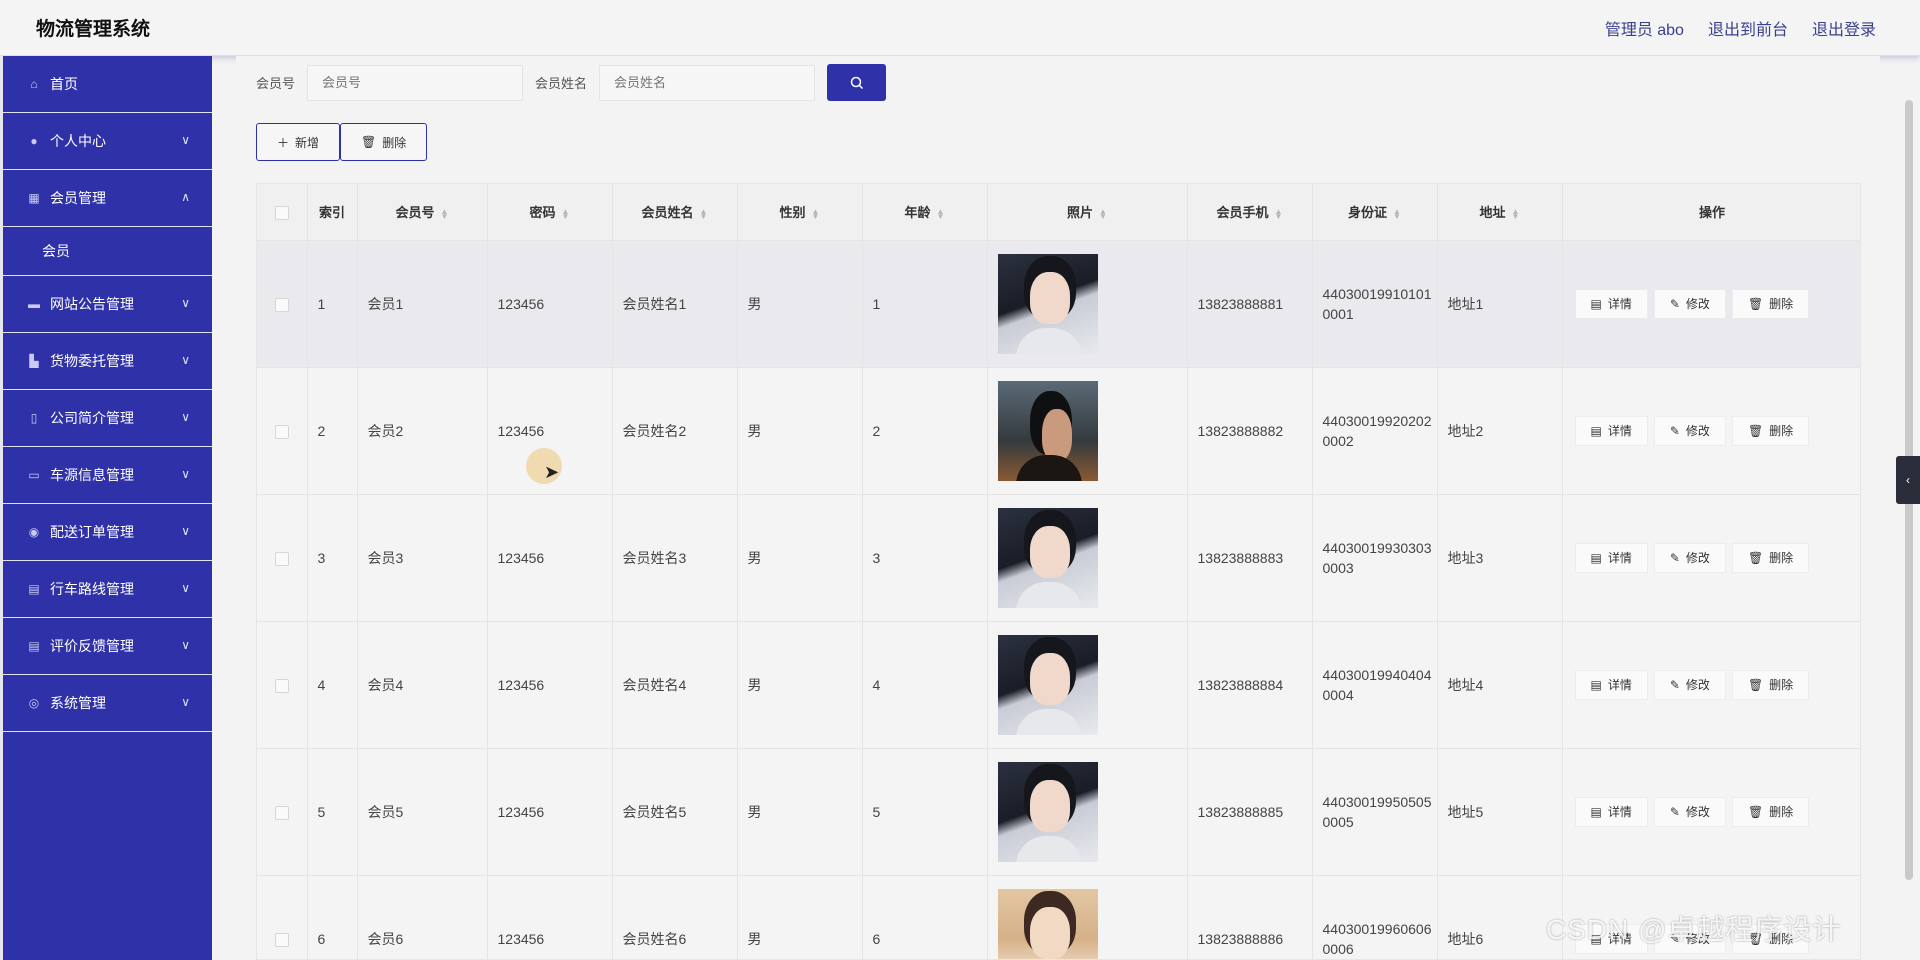  What do you see at coordinates (106, 703) in the screenshot?
I see `sidebar-item-system: ◎ 系统管理 ∨` at bounding box center [106, 703].